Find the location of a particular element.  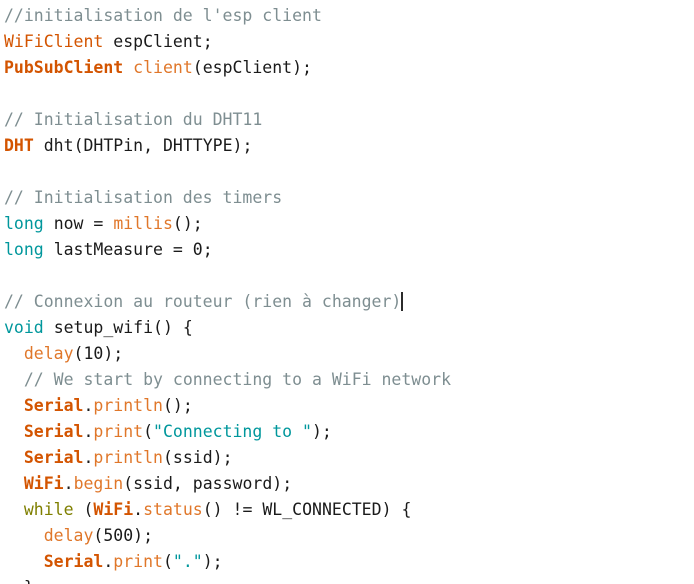

code-line: while (WiFi.status() != WL_CONNECTED) { is located at coordinates (347, 510).